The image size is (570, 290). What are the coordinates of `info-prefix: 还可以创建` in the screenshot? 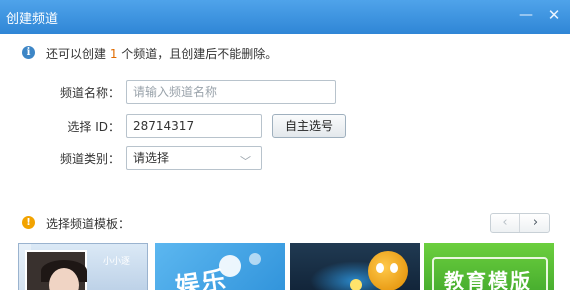 It's located at (78, 54).